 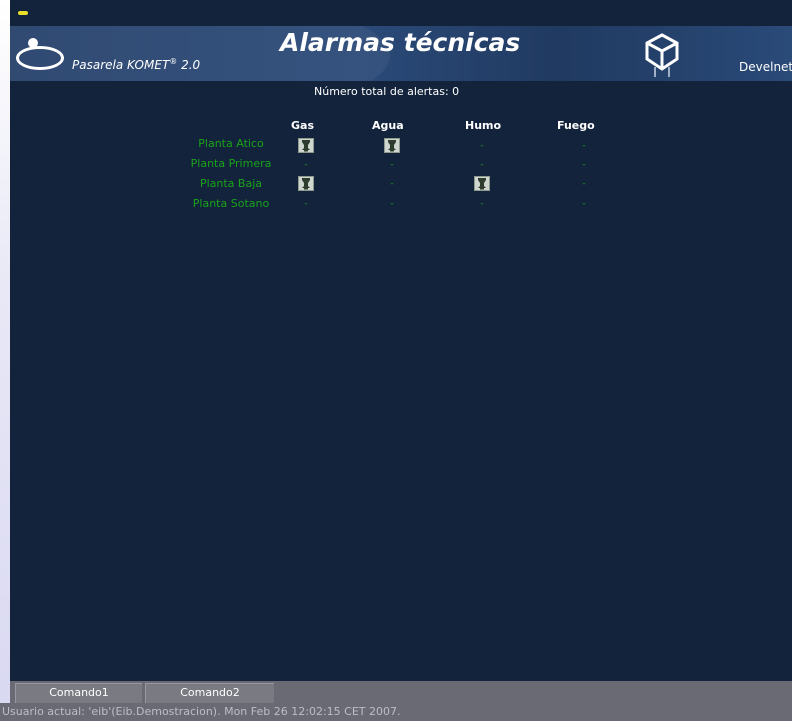 What do you see at coordinates (209, 693) in the screenshot?
I see `comando2-button: Comando2` at bounding box center [209, 693].